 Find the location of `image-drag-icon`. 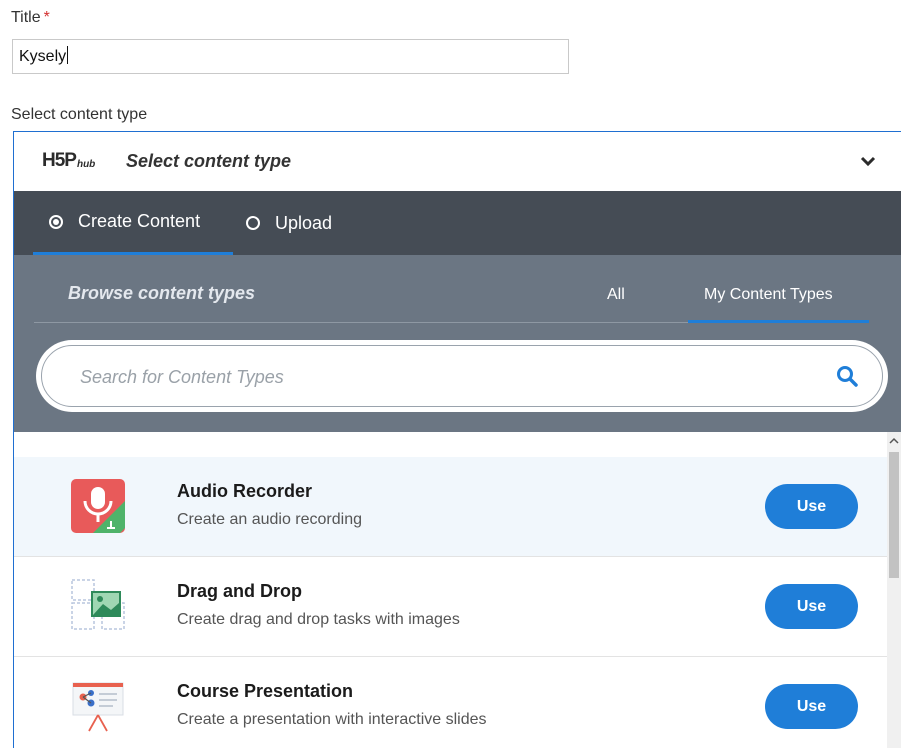

image-drag-icon is located at coordinates (98, 604).